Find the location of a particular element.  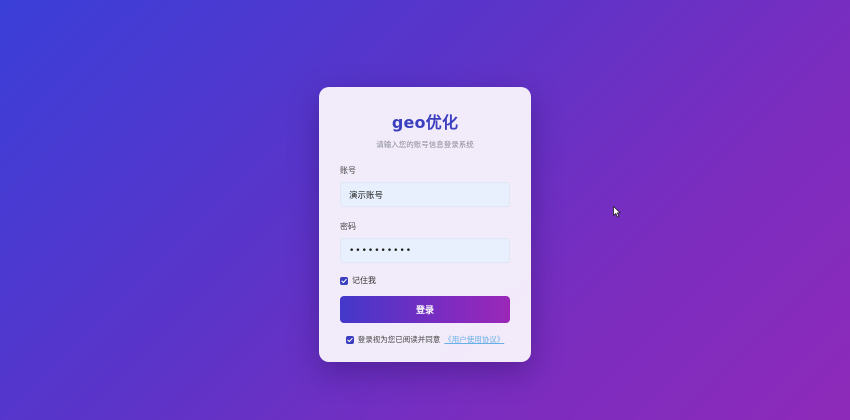

remember-me: 记住我 is located at coordinates (425, 280).